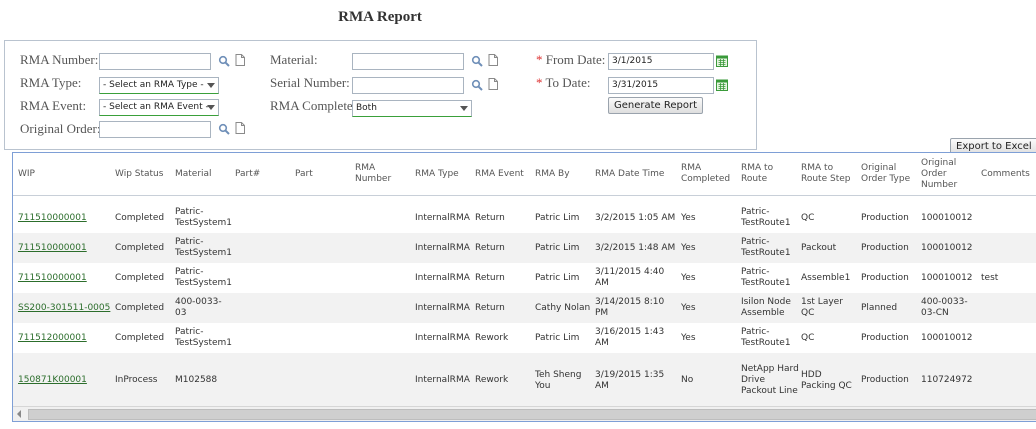  I want to click on generate-report-button: Generate Report, so click(656, 105).